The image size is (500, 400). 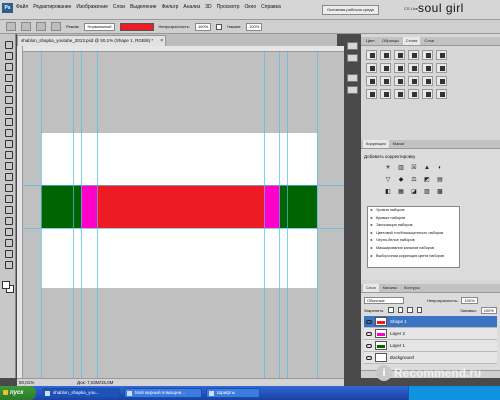 What do you see at coordinates (429, 41) in the screenshot?
I see `tab-layers-top: Слои` at bounding box center [429, 41].